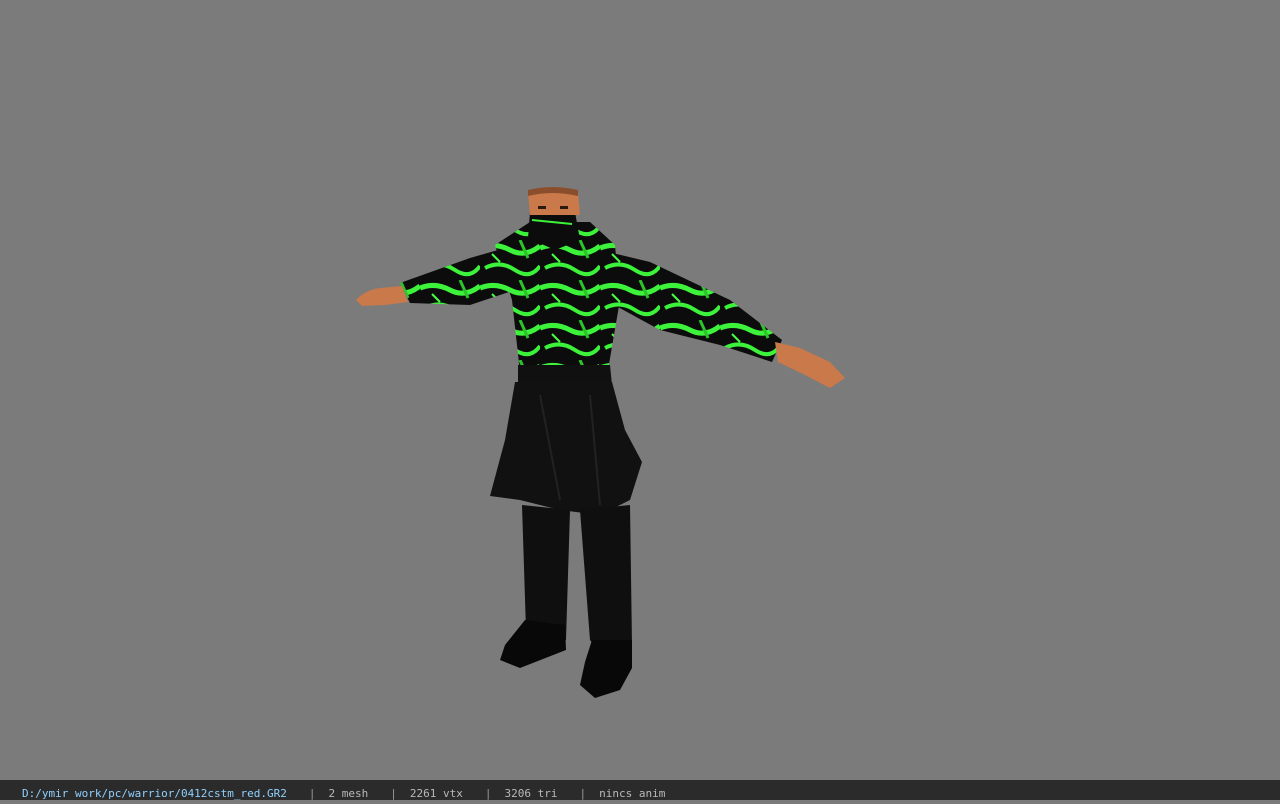 Image resolution: width=1280 pixels, height=804 pixels. What do you see at coordinates (382, 296) in the screenshot?
I see `left-hand` at bounding box center [382, 296].